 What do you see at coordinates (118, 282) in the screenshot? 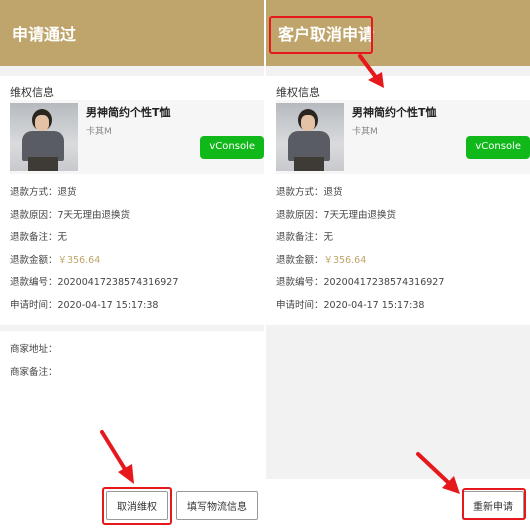
I see `detail-value: 202004172385743169​27` at bounding box center [118, 282].